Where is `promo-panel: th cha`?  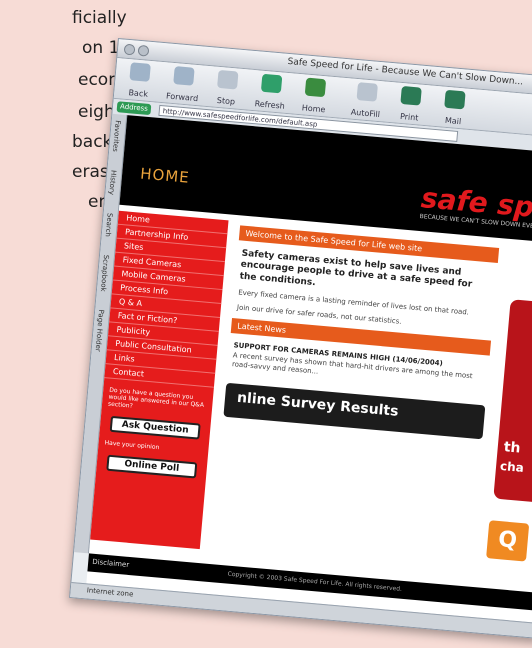
promo-panel: th cha is located at coordinates (512, 402).